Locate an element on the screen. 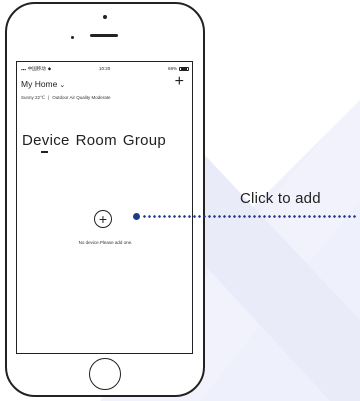 This screenshot has height=401, width=360. signal-icon: ▪▪▪ is located at coordinates (23, 69).